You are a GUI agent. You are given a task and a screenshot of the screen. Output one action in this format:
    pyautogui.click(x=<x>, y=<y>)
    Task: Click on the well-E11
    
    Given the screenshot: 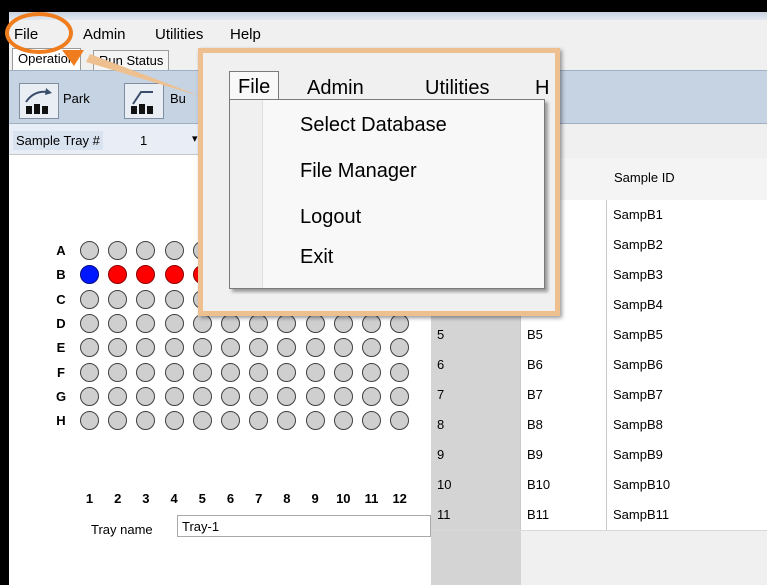 What is the action you would take?
    pyautogui.click(x=371, y=348)
    